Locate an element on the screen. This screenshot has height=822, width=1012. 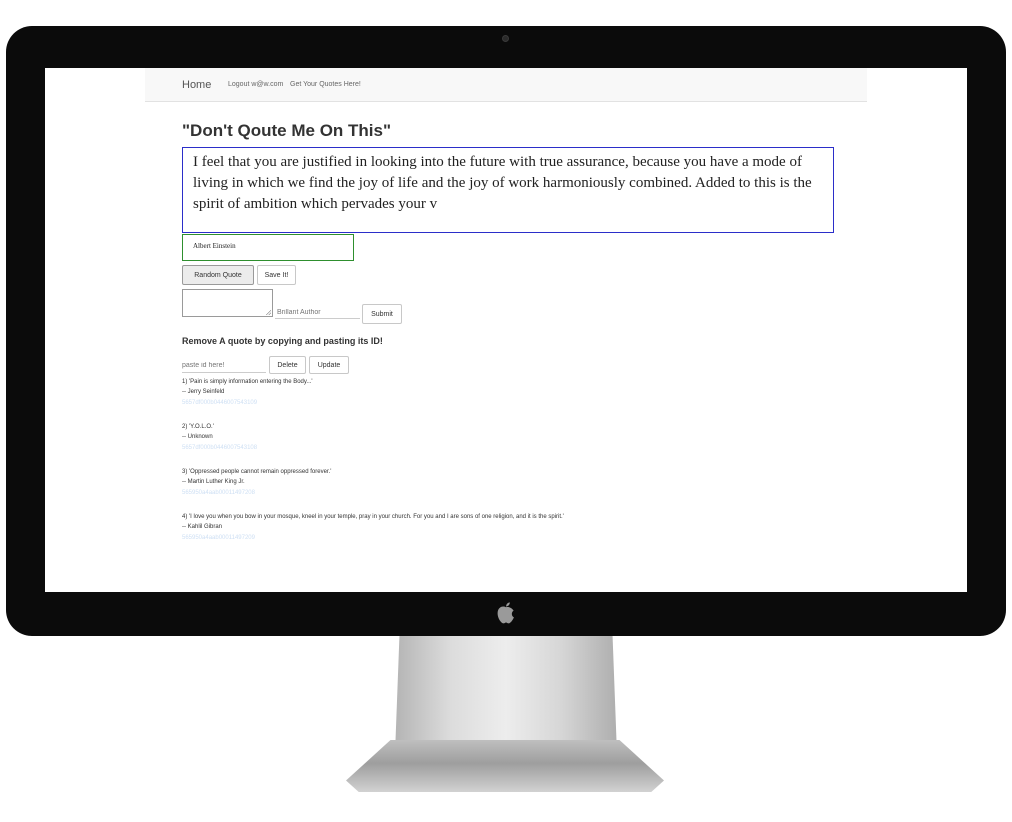
save-it-button: Save It! is located at coordinates (276, 275).